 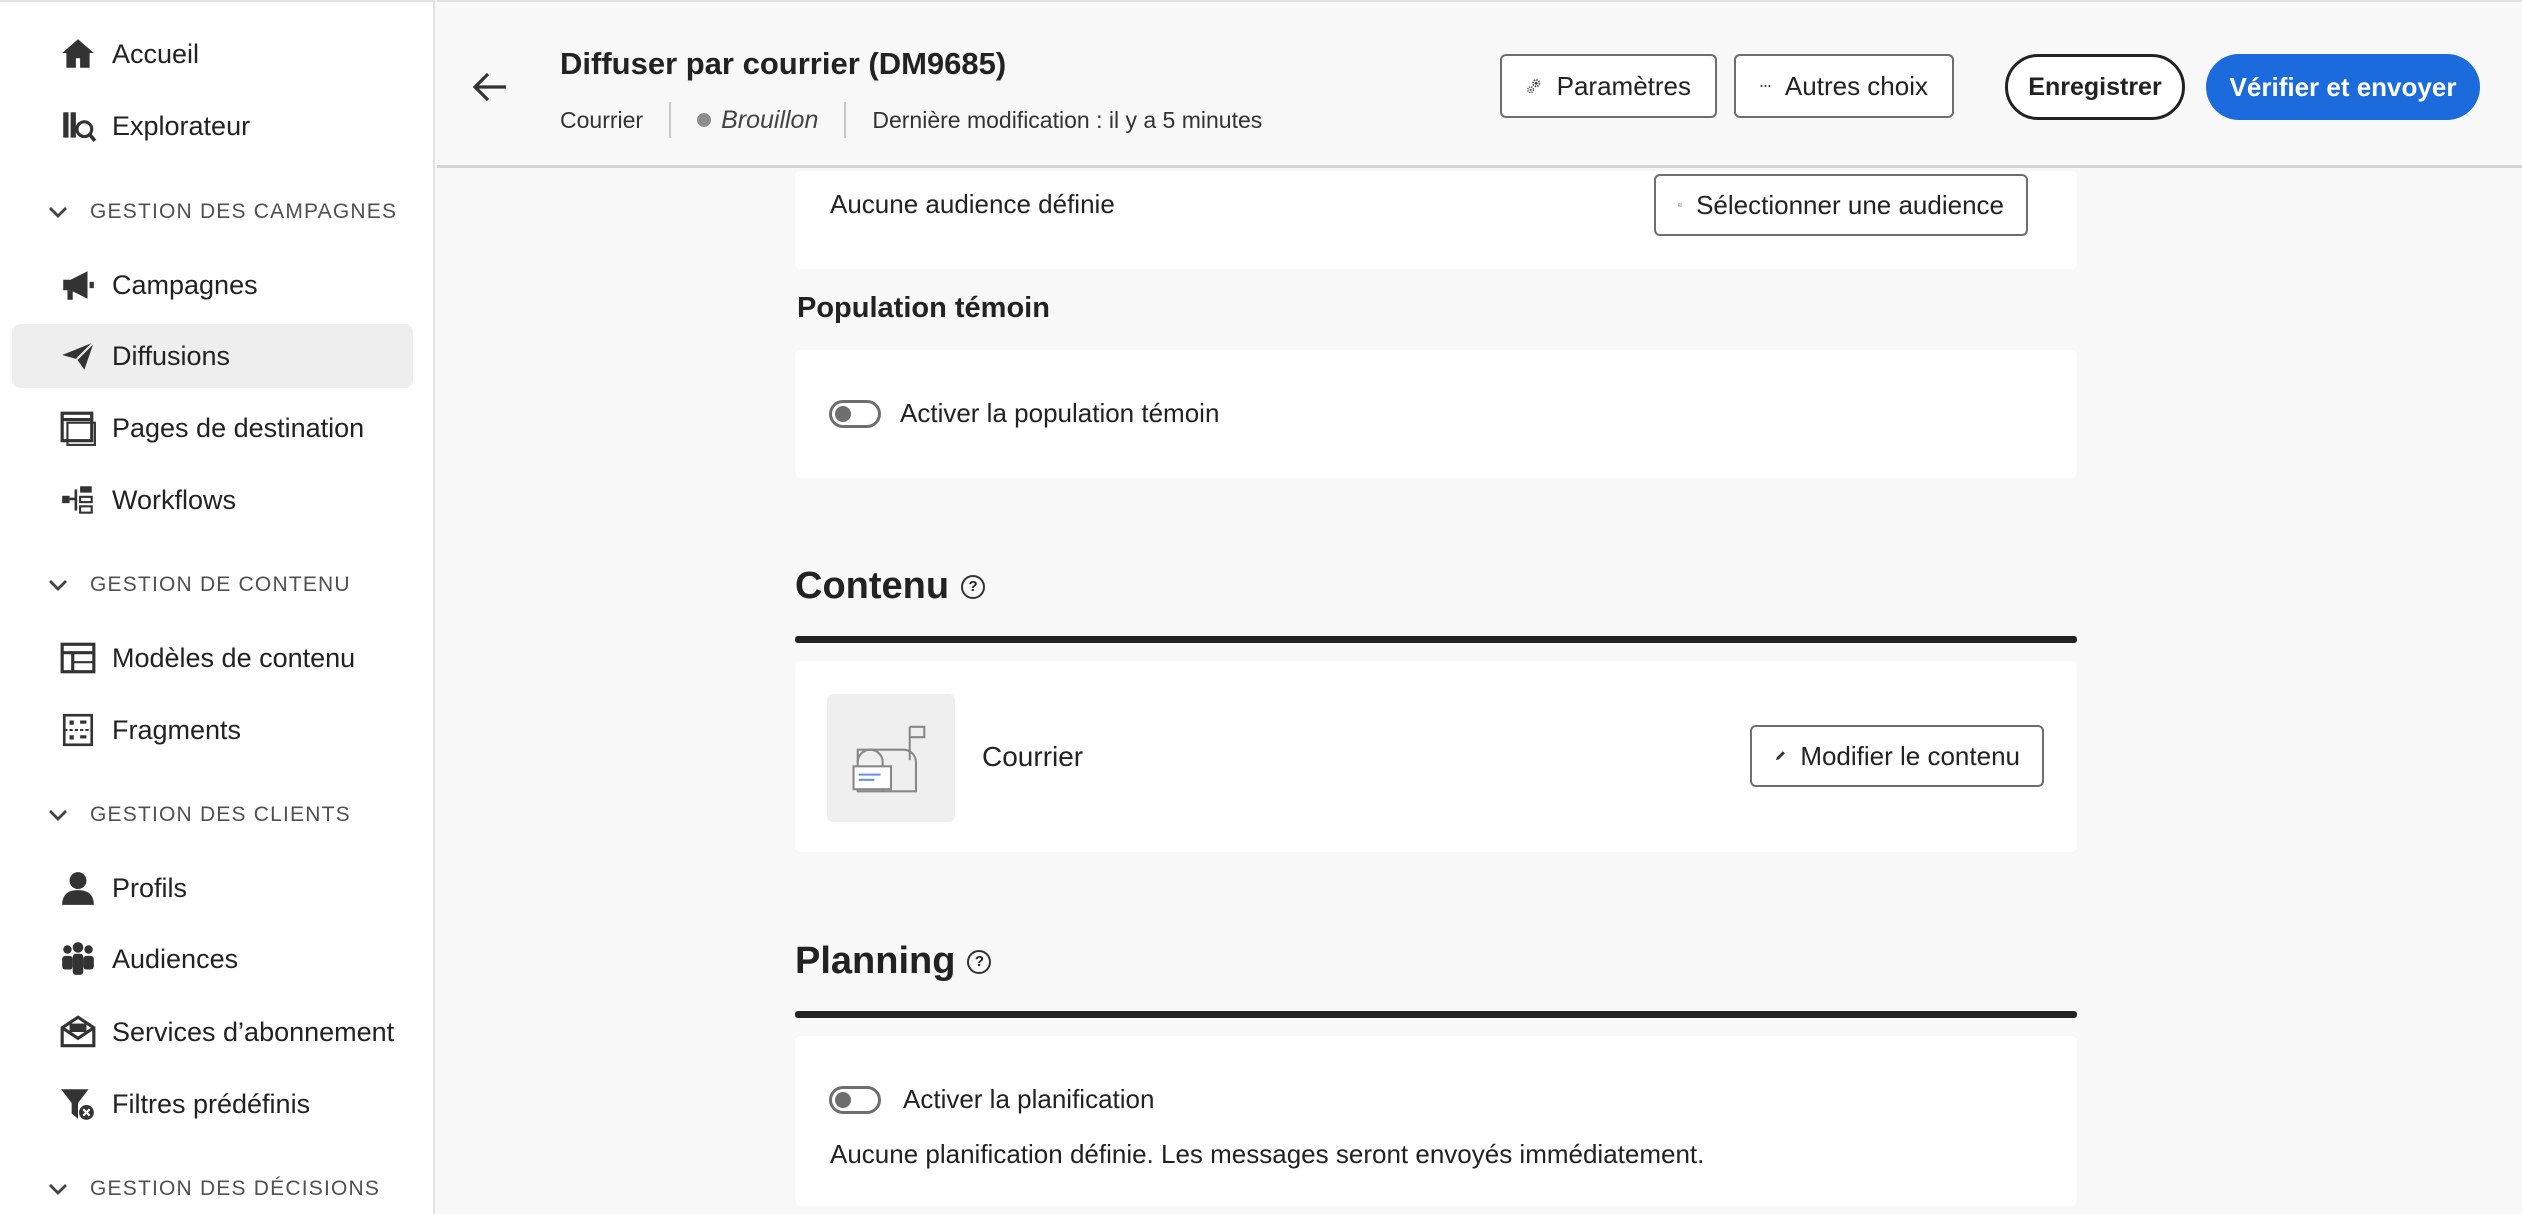 What do you see at coordinates (783, 63) in the screenshot?
I see `page-title: Diffuser par courrier (DM9685)` at bounding box center [783, 63].